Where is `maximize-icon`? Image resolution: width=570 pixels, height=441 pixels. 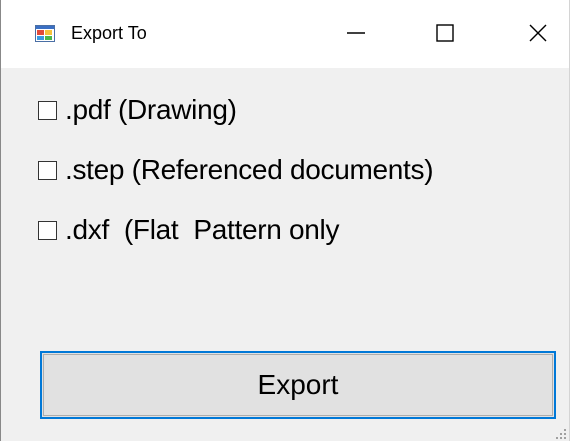 maximize-icon is located at coordinates (445, 33).